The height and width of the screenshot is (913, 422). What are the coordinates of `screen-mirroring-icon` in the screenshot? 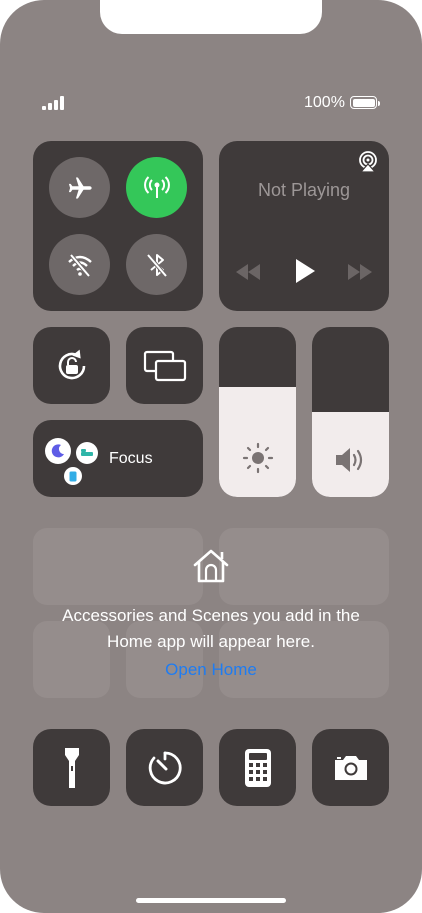 It's located at (164, 365).